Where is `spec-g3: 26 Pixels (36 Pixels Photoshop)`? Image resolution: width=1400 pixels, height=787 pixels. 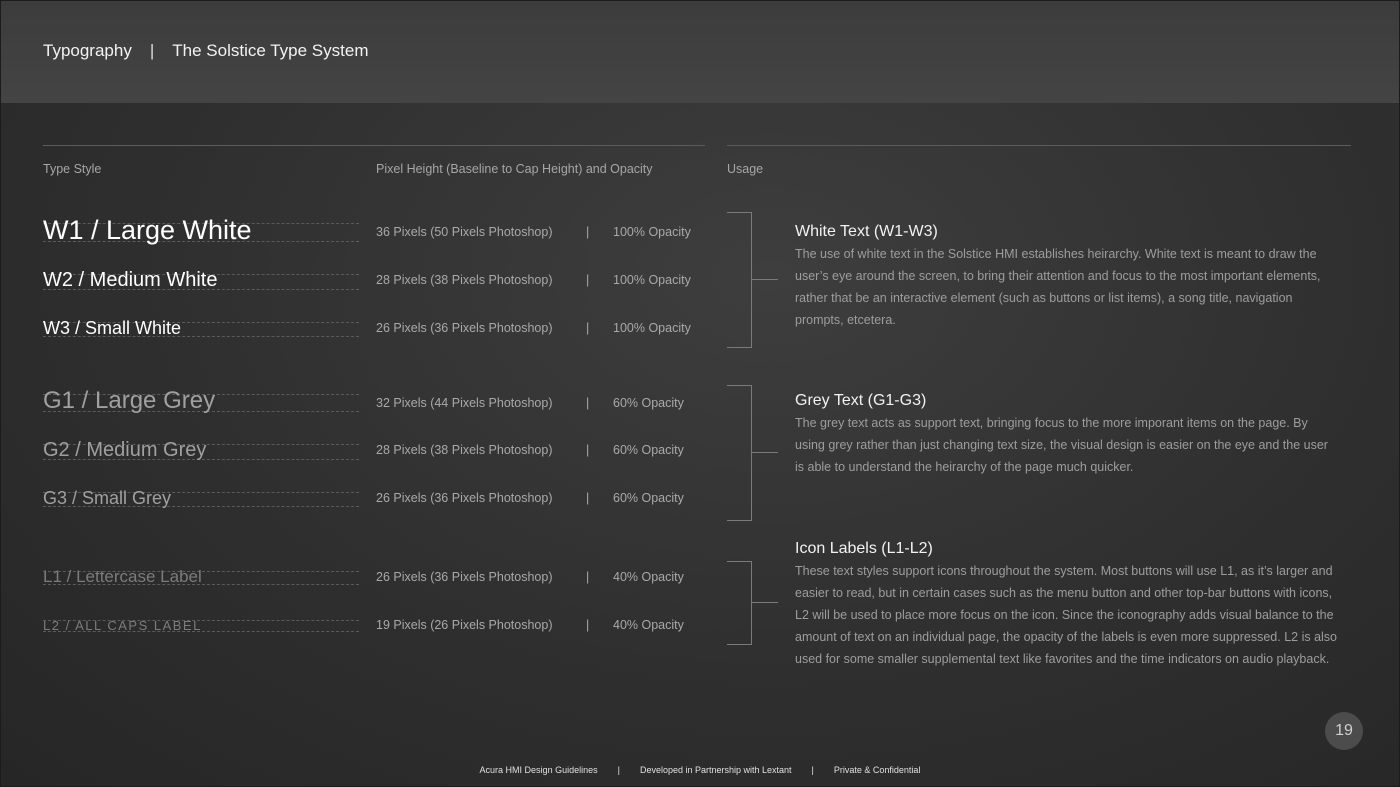
spec-g3: 26 Pixels (36 Pixels Photoshop) is located at coordinates (464, 498).